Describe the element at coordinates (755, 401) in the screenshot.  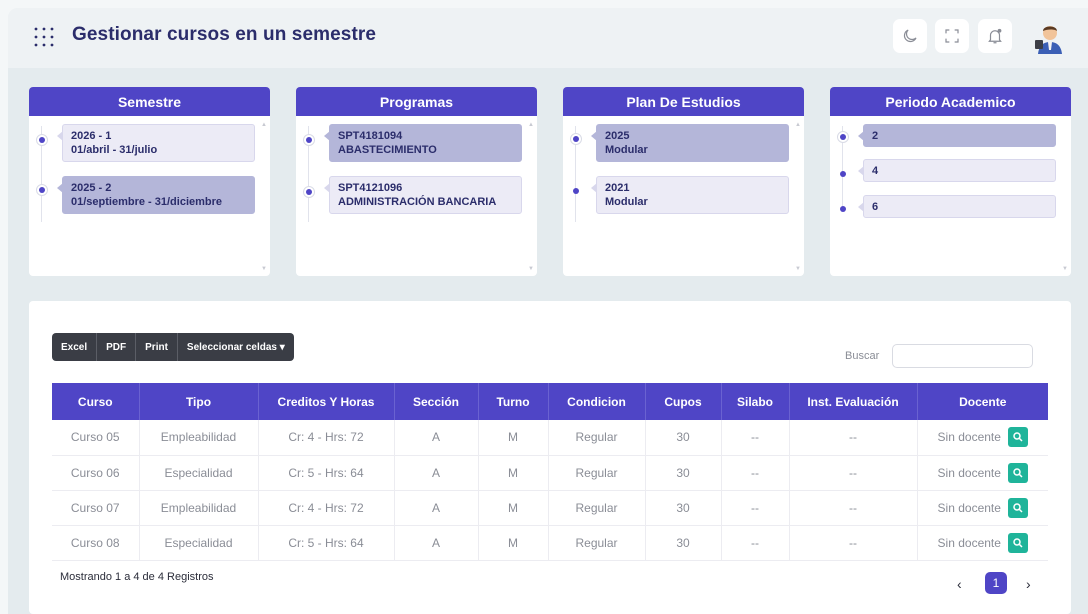
I see `col-silabo: Silabo` at that location.